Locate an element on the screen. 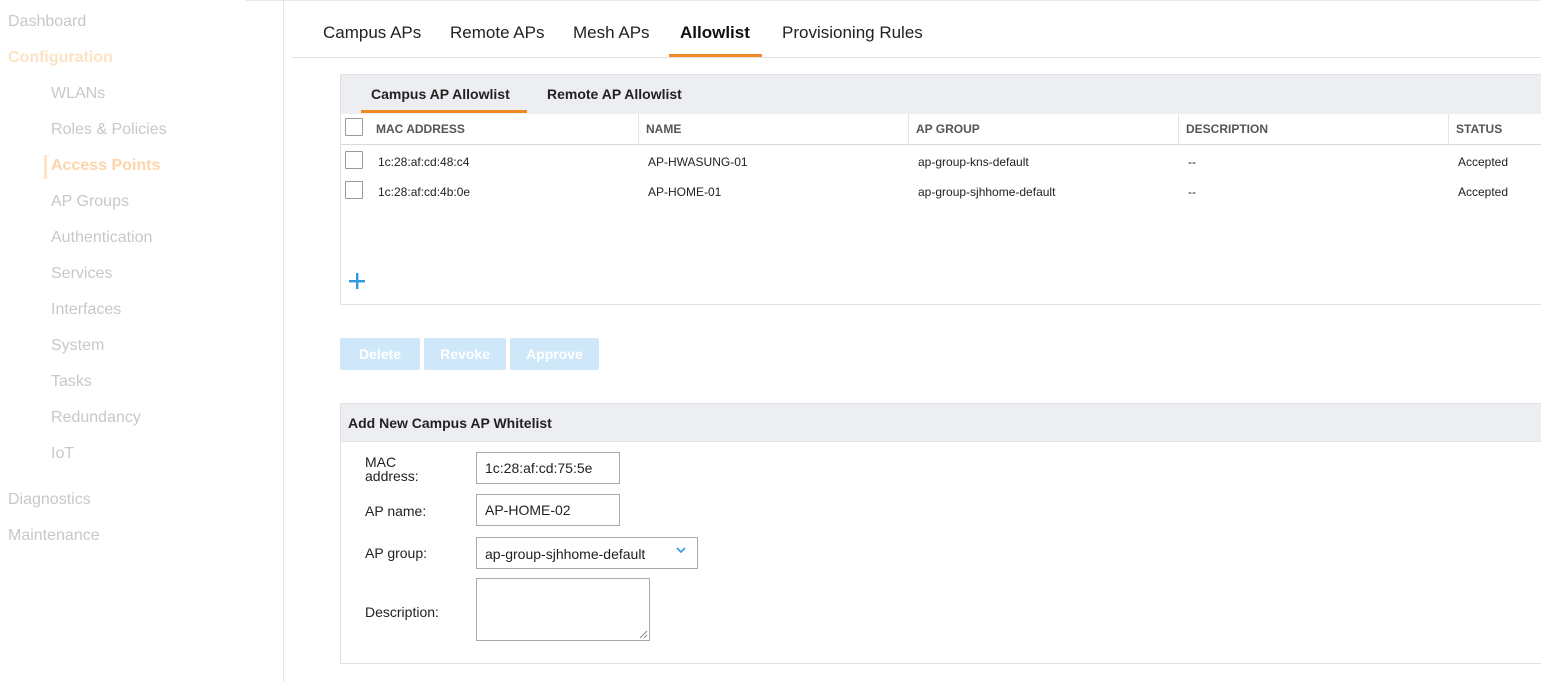  sidebar-item-access-points: Access Points is located at coordinates (105, 166).